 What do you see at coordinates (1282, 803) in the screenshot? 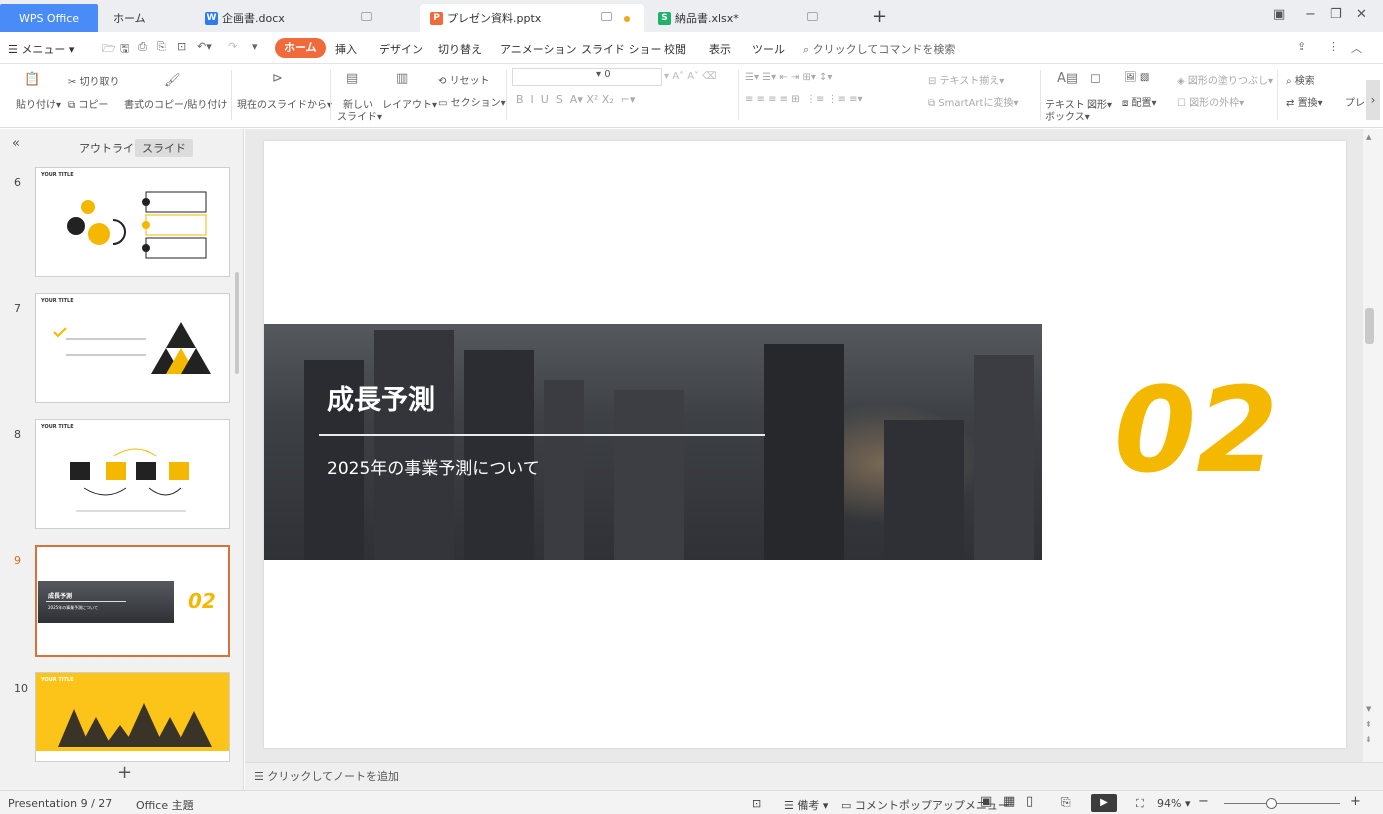
I see `zoom-slider-track` at bounding box center [1282, 803].